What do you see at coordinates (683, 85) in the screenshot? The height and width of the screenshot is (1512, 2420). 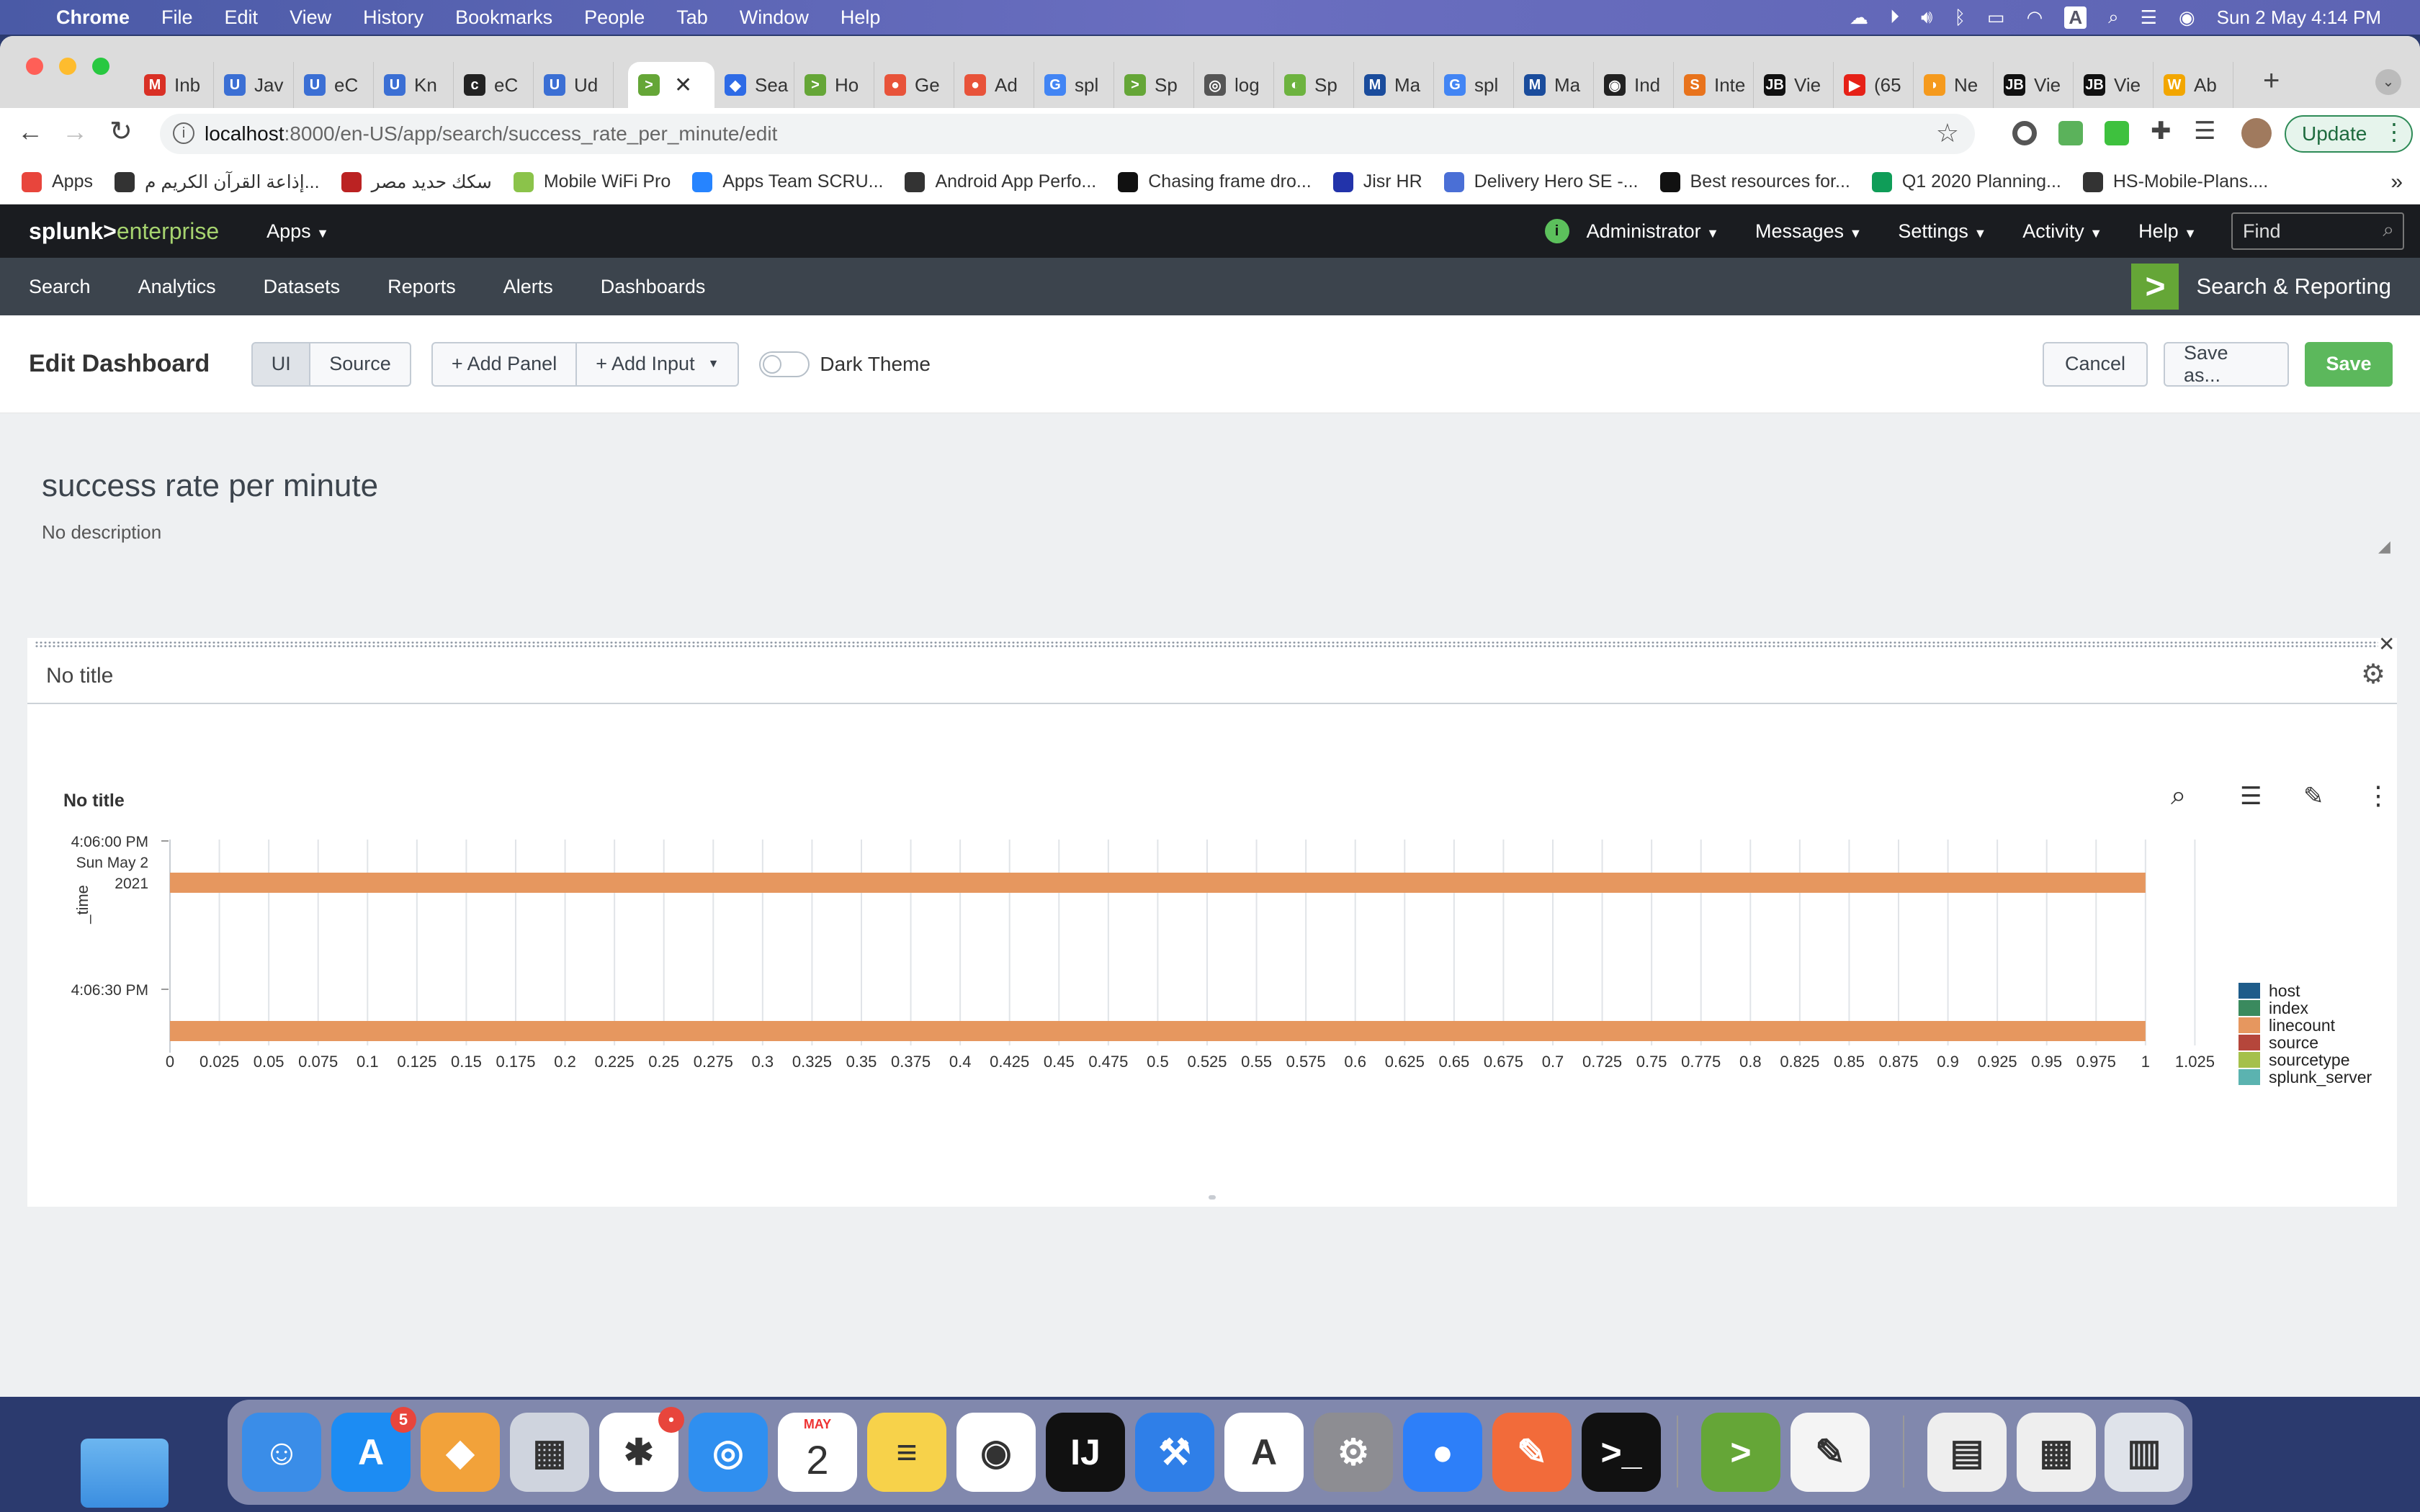 I see `tab-close-icon: ✕` at bounding box center [683, 85].